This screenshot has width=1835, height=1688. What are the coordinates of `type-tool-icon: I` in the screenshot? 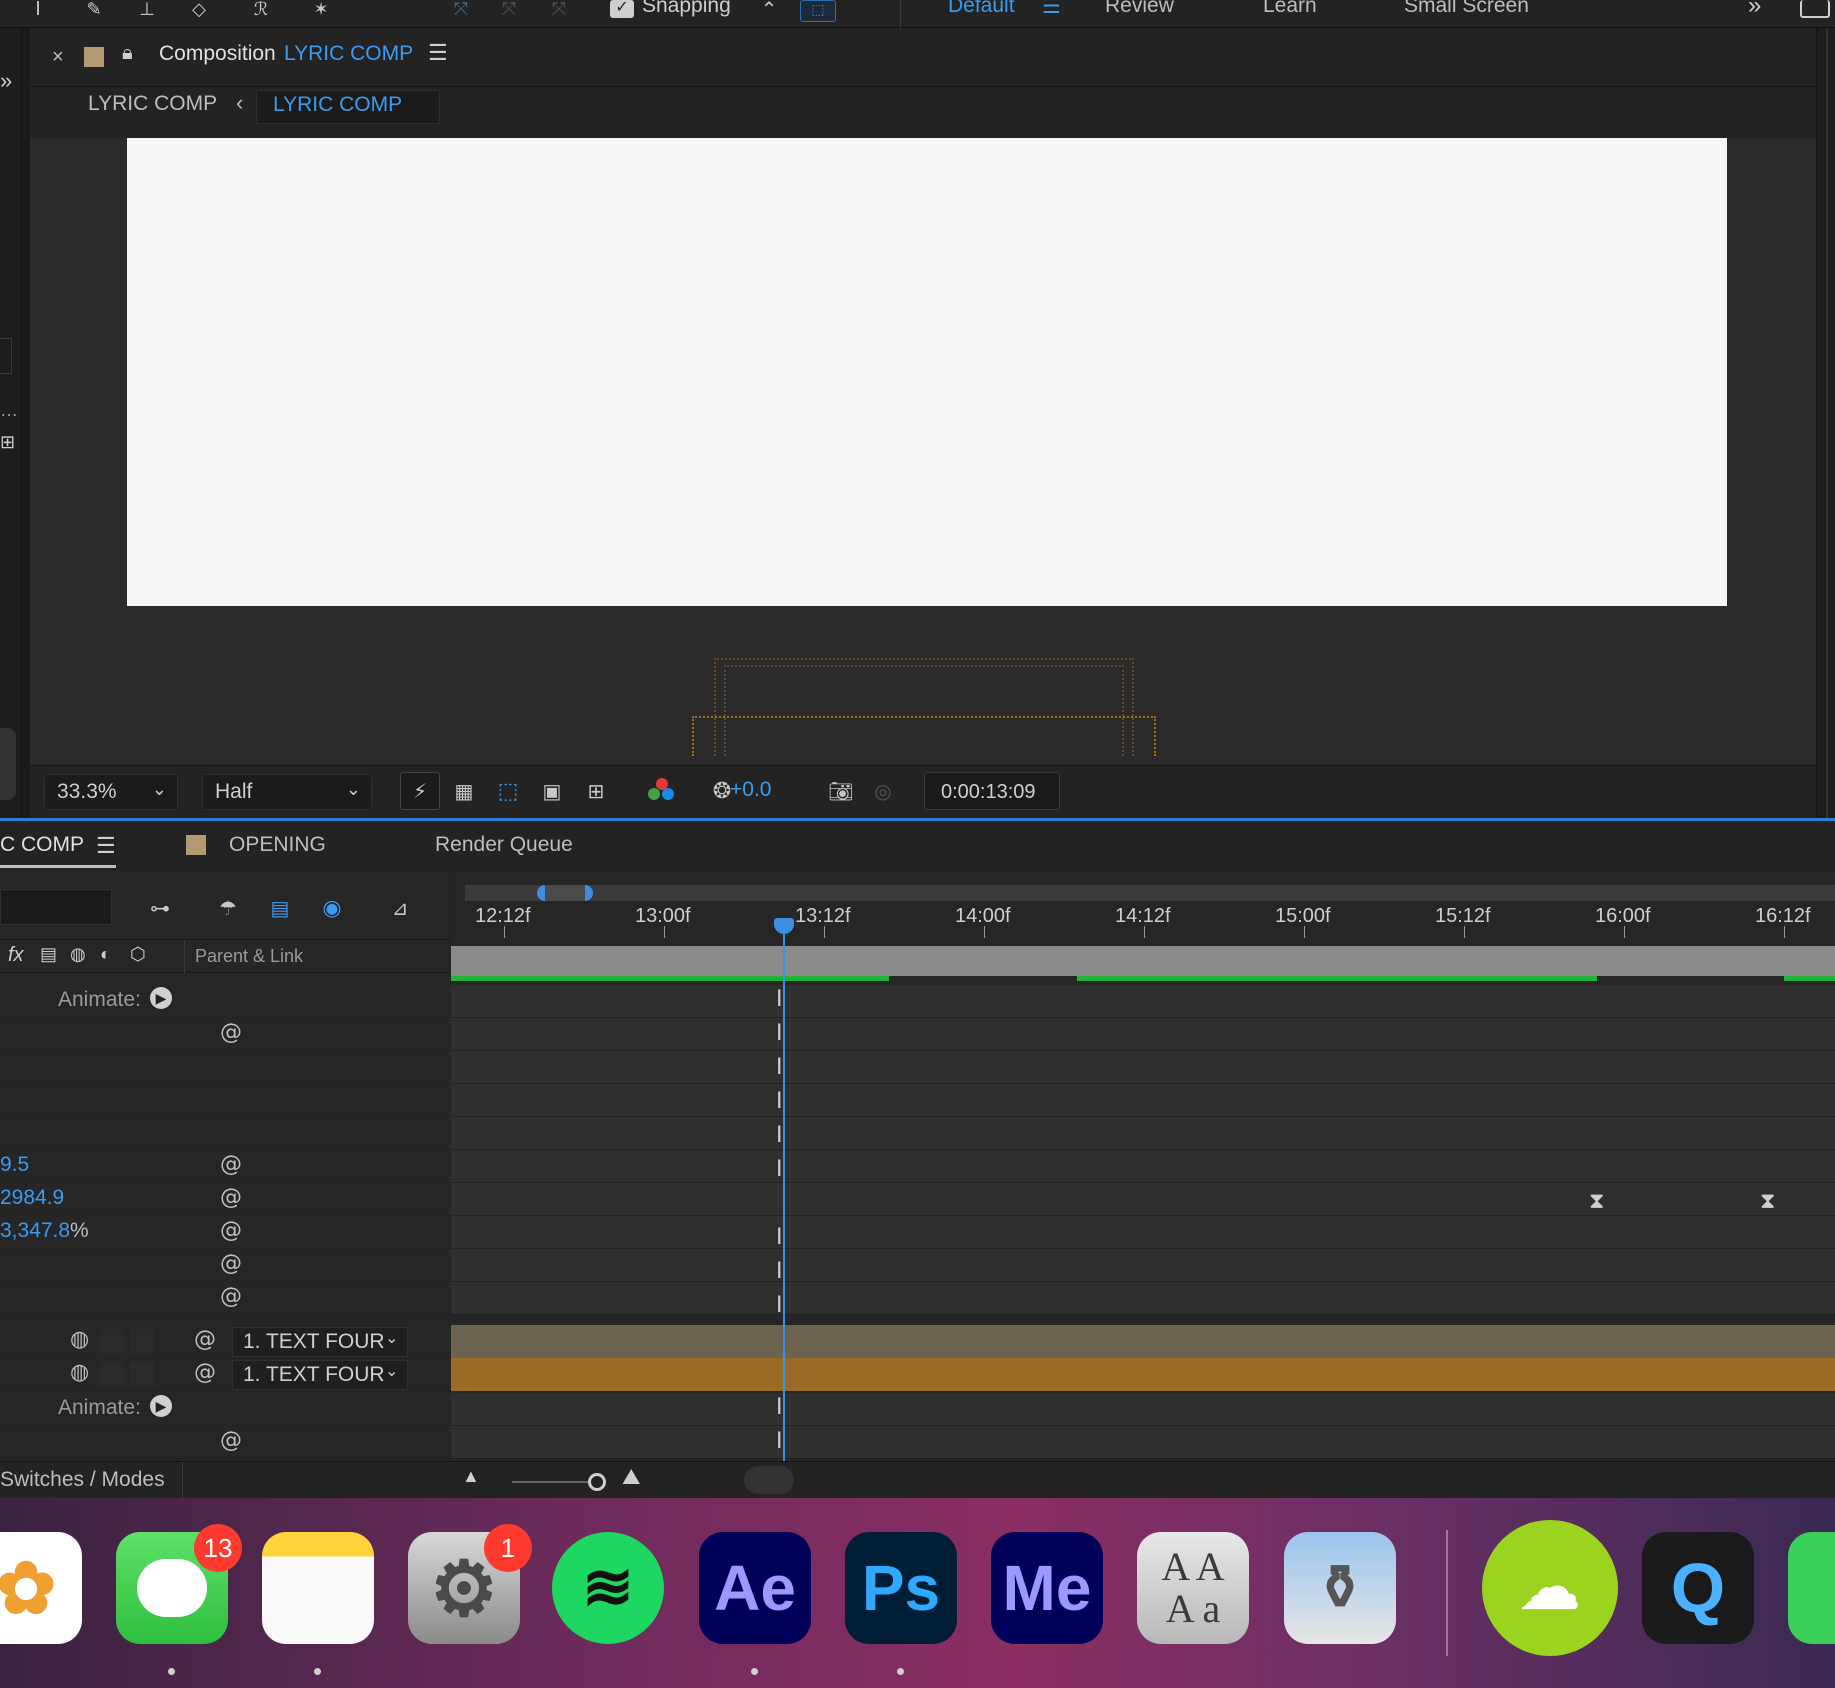 It's located at (38, 10).